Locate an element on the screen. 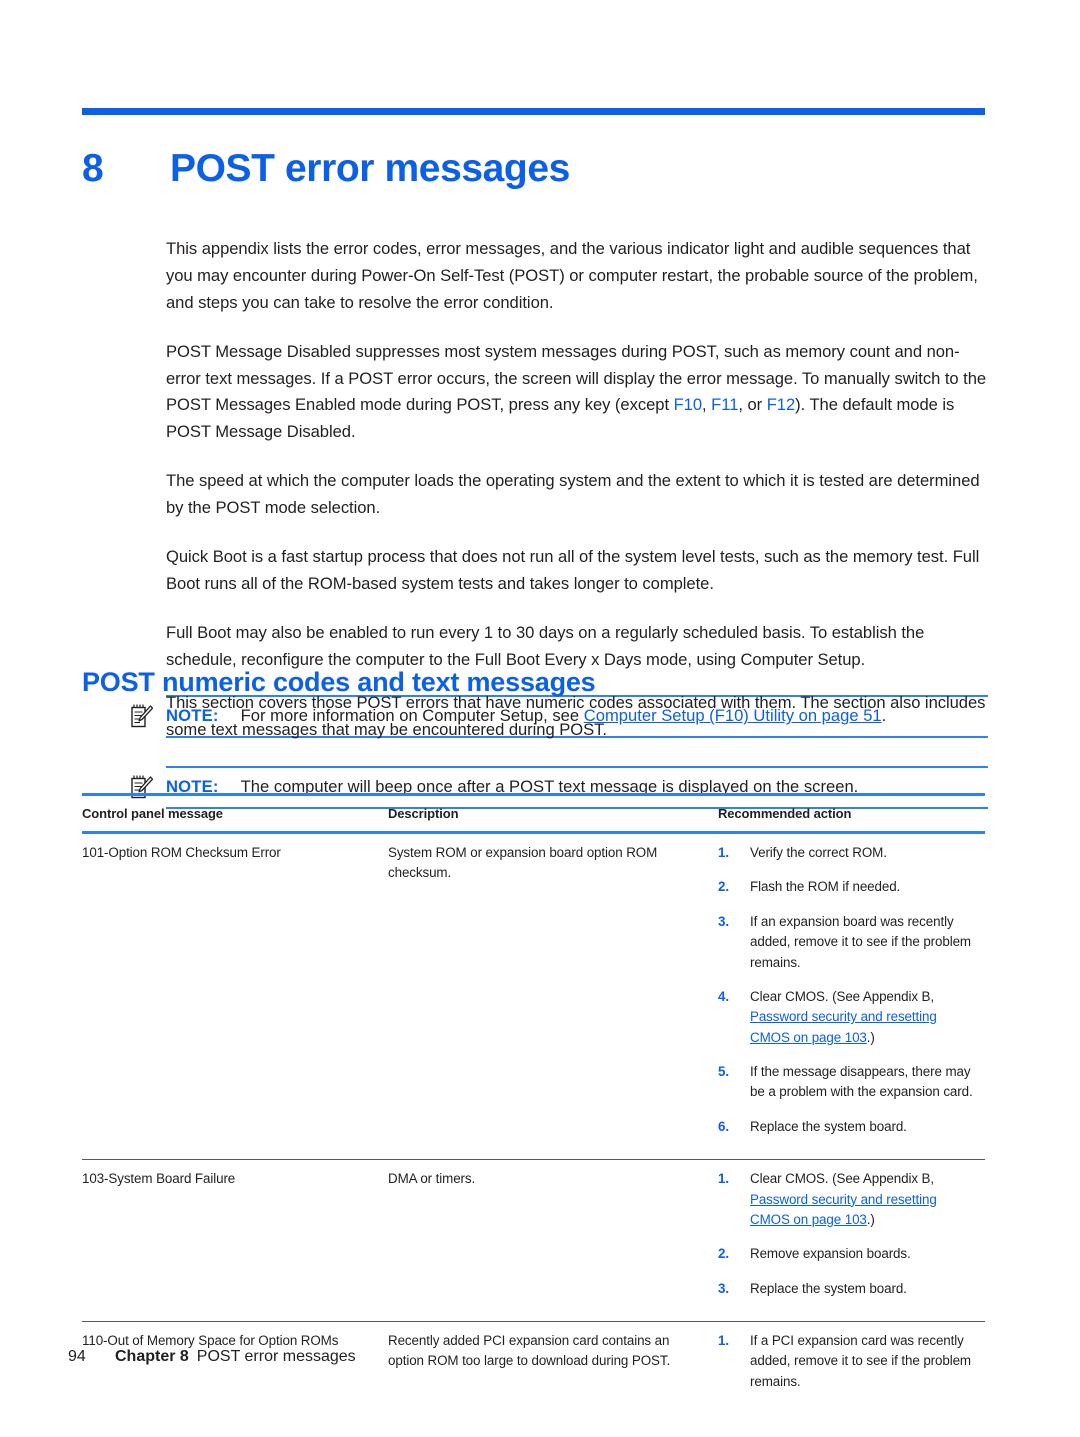 The width and height of the screenshot is (1080, 1437). list-item: 2. Remove expansion boards. is located at coordinates (845, 1254).